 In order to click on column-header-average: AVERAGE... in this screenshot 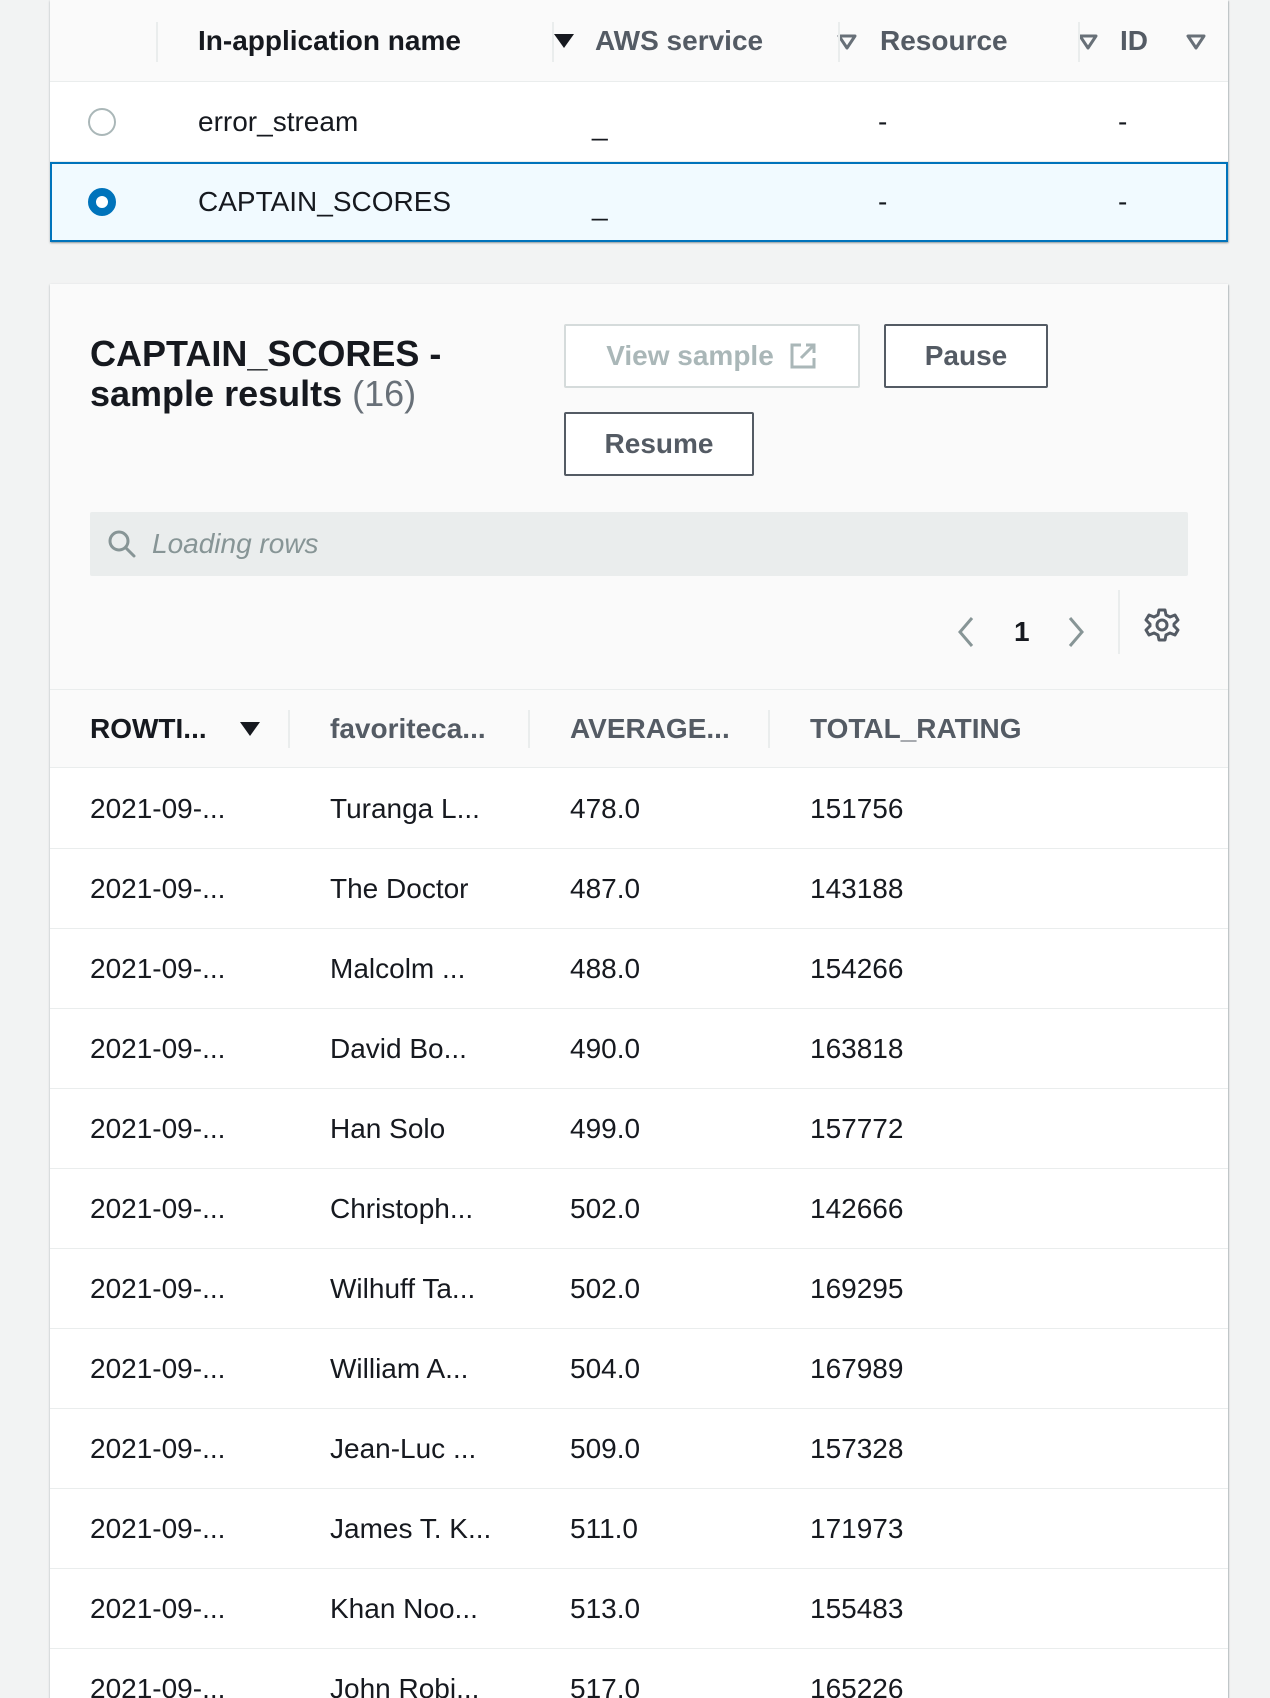, I will do `click(650, 729)`.